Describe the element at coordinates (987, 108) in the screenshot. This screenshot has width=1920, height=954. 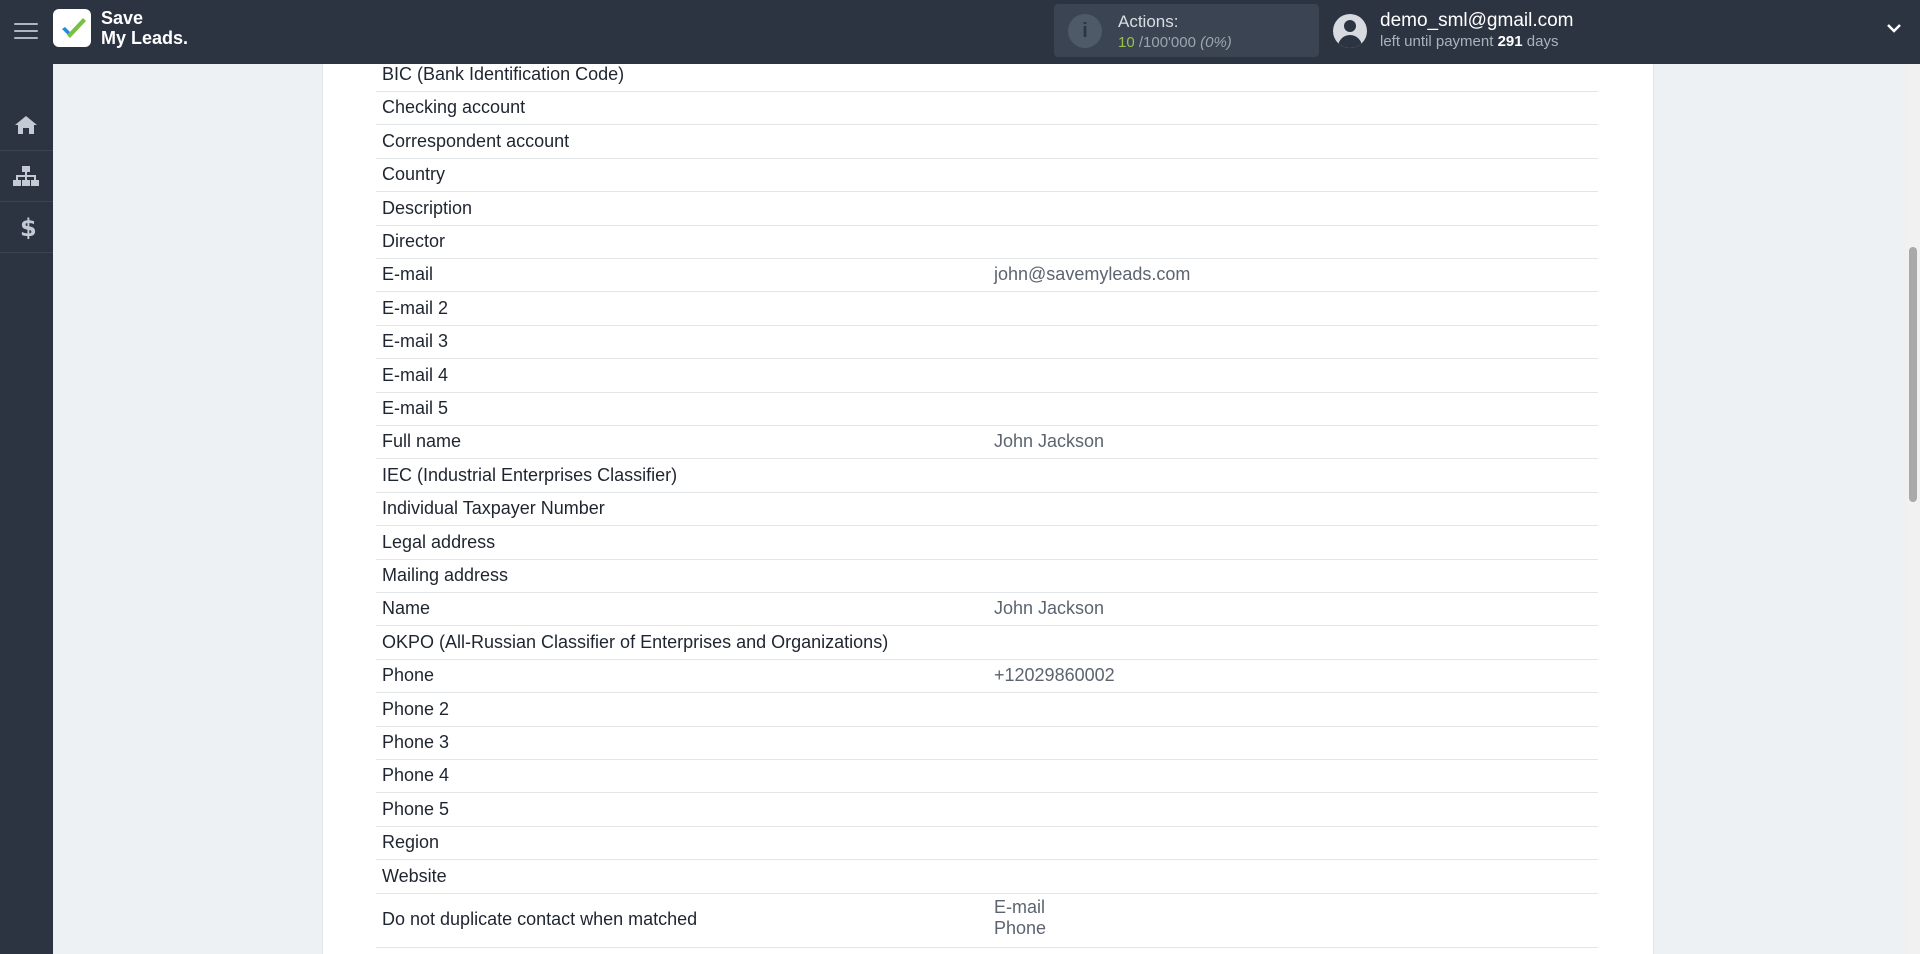
I see `table-row: Checking account` at that location.